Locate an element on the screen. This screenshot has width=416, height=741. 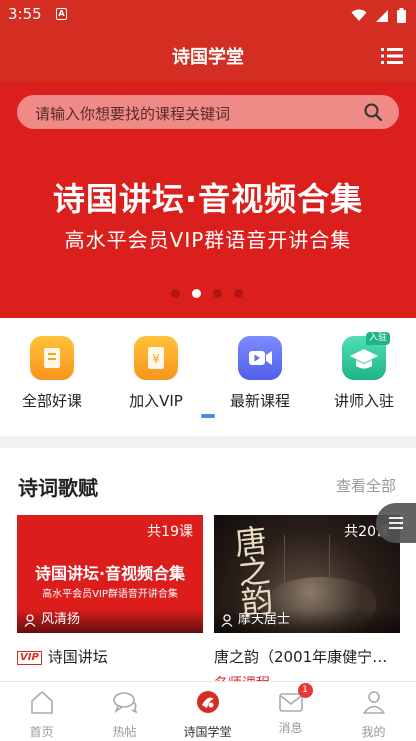
status-bar: 3:55 A is located at coordinates (208, 15).